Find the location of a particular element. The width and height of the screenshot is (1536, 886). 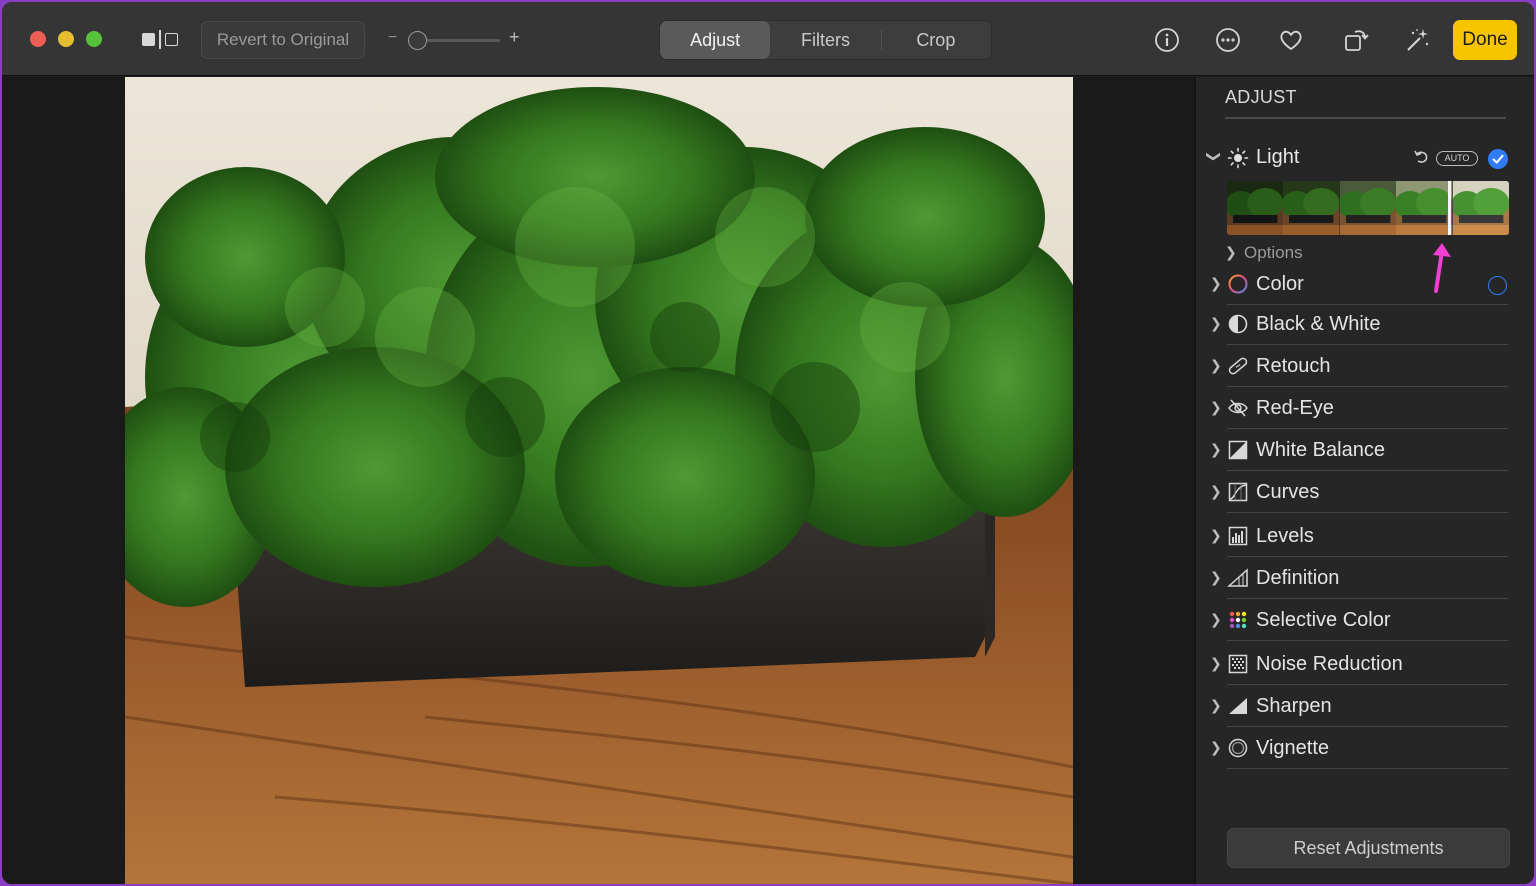

options-label: Options is located at coordinates (1273, 252).